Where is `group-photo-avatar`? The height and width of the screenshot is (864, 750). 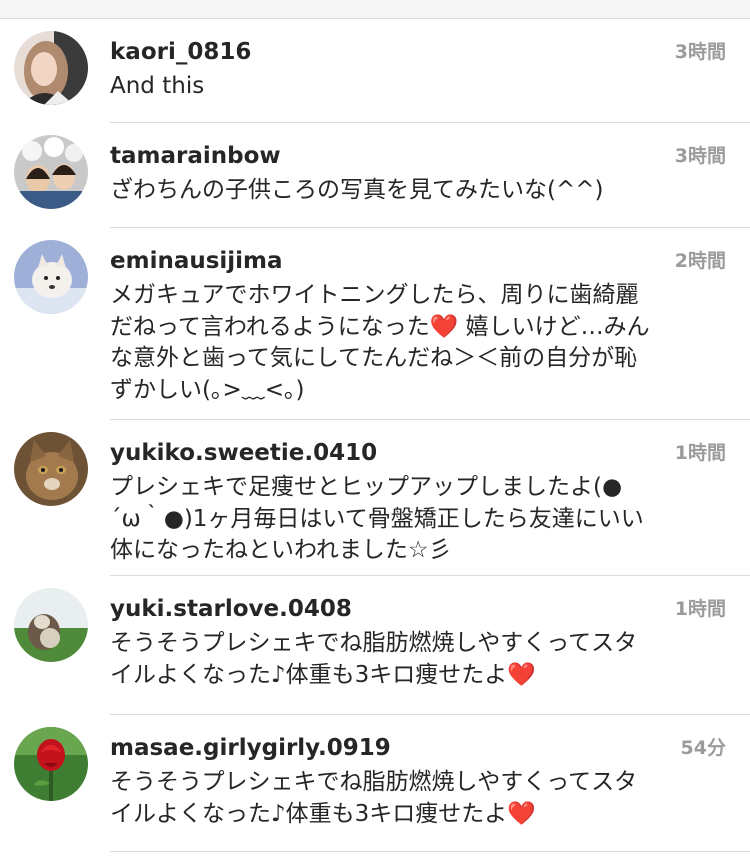
group-photo-avatar is located at coordinates (51, 172).